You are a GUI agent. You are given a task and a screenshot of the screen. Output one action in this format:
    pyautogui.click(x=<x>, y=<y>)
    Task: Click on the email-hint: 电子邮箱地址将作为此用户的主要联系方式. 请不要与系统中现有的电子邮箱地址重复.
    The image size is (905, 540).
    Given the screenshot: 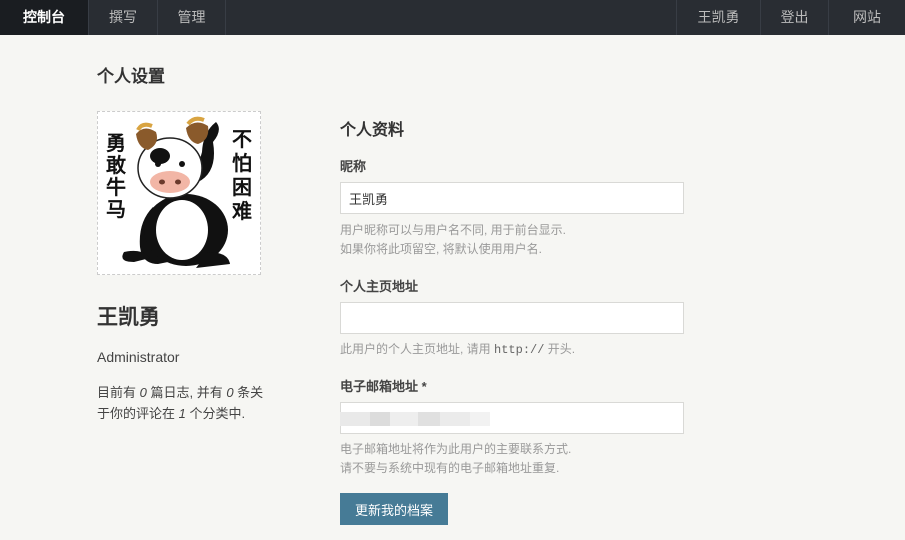 What is the action you would take?
    pyautogui.click(x=456, y=458)
    